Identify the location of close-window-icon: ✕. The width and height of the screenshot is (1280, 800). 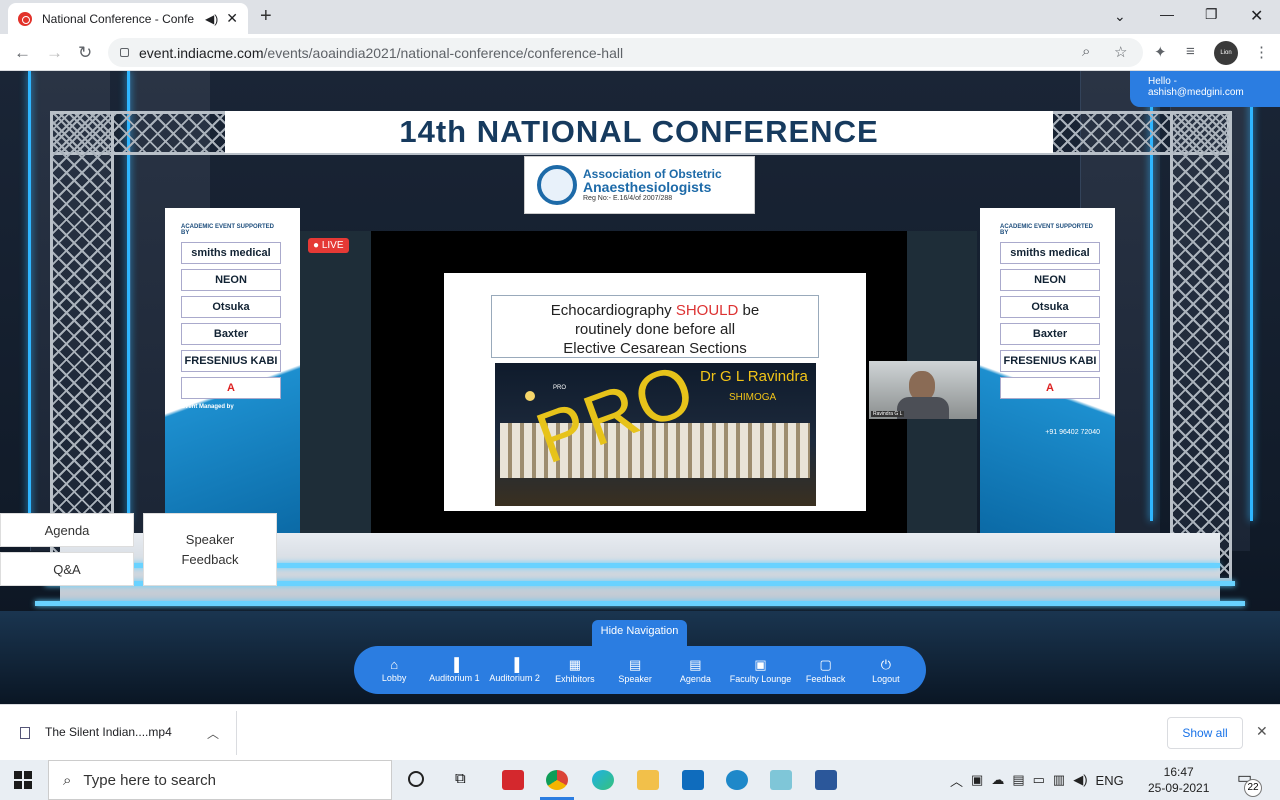
(1256, 16).